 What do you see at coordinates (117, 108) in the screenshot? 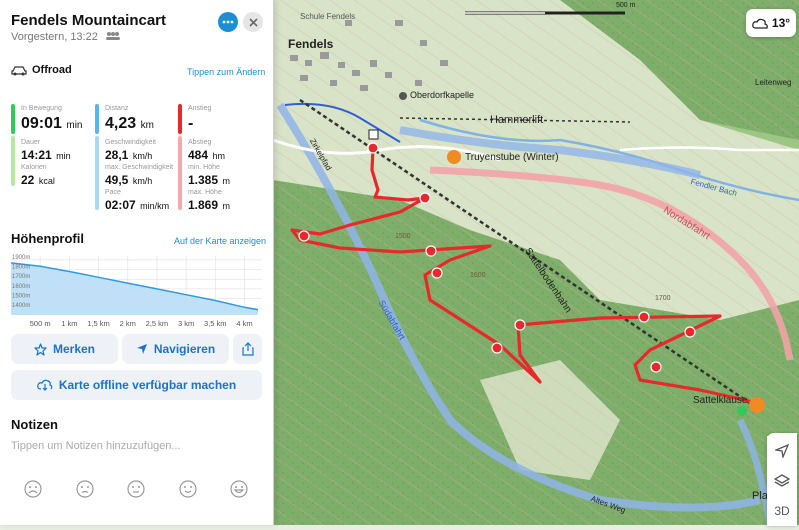
I see `distance-label: Distanz` at bounding box center [117, 108].